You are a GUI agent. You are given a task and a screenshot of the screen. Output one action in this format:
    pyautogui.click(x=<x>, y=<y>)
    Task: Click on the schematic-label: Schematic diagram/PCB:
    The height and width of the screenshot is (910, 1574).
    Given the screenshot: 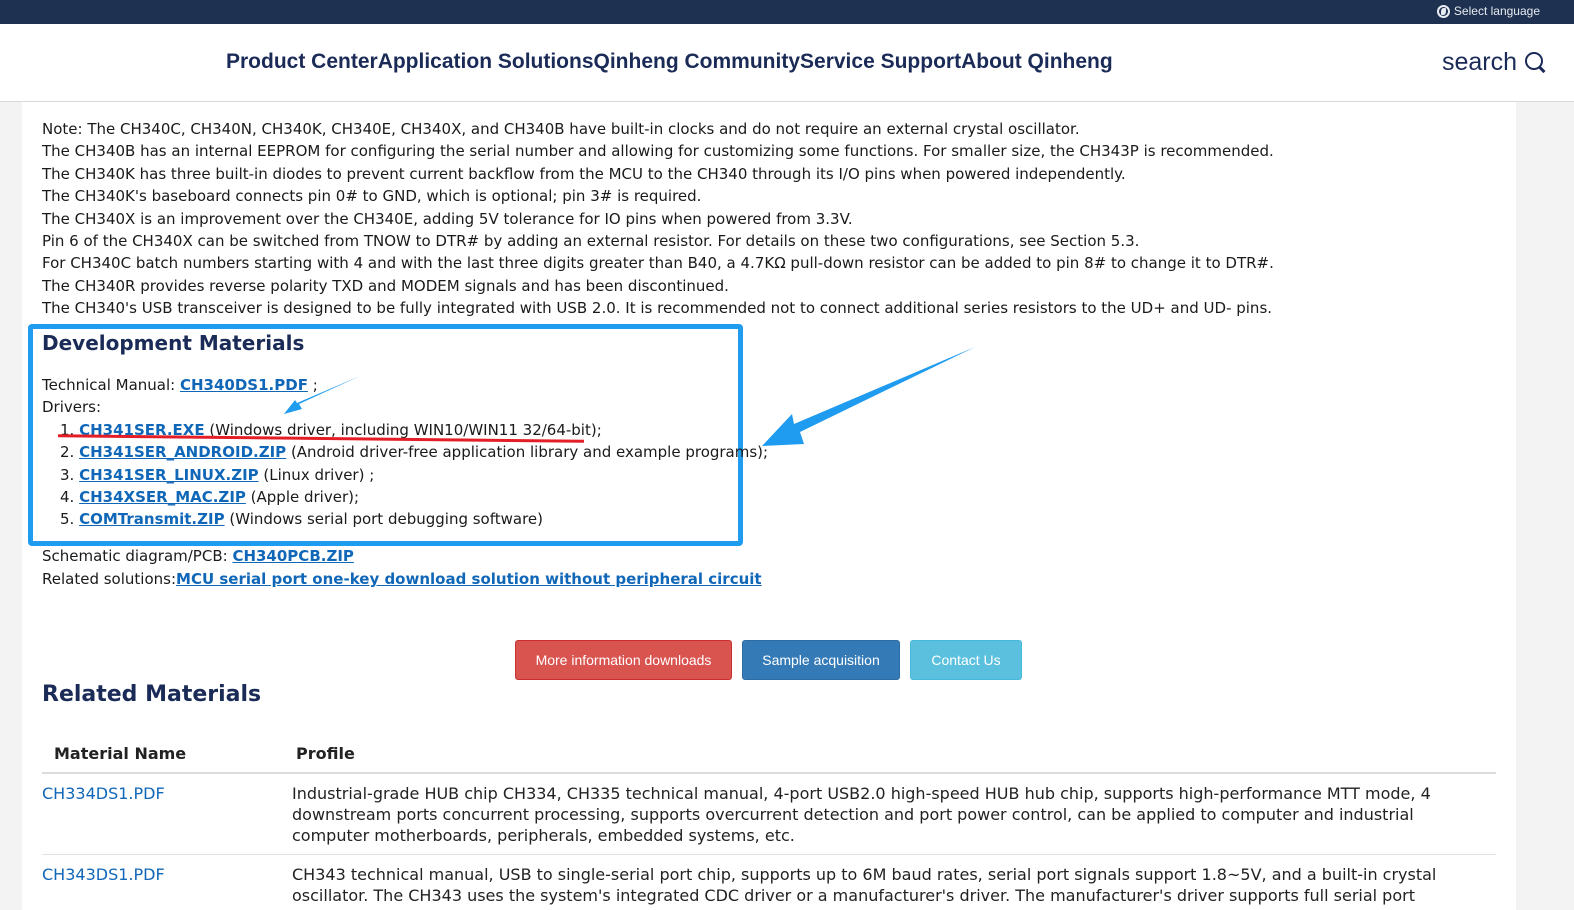 What is the action you would take?
    pyautogui.click(x=137, y=556)
    